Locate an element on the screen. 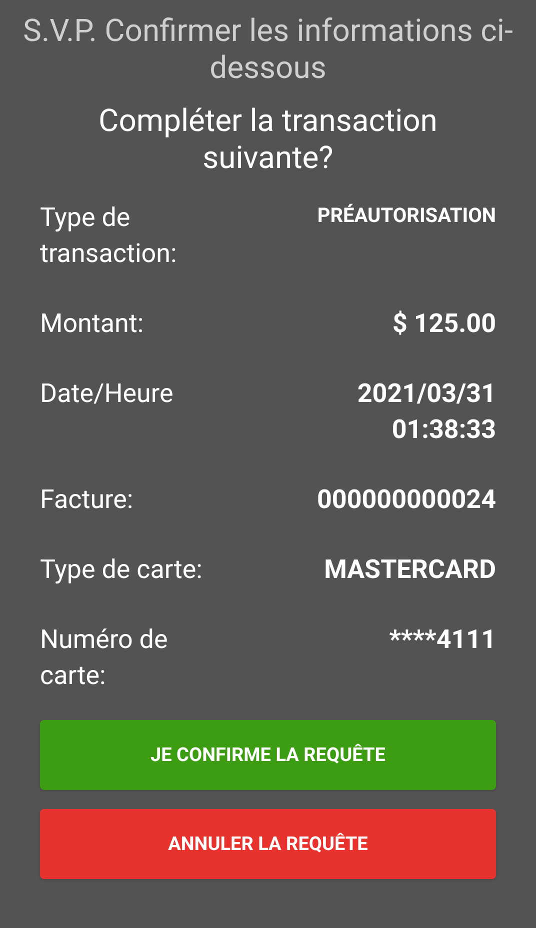 This screenshot has width=536, height=928. field-label: Type de carte: is located at coordinates (122, 570).